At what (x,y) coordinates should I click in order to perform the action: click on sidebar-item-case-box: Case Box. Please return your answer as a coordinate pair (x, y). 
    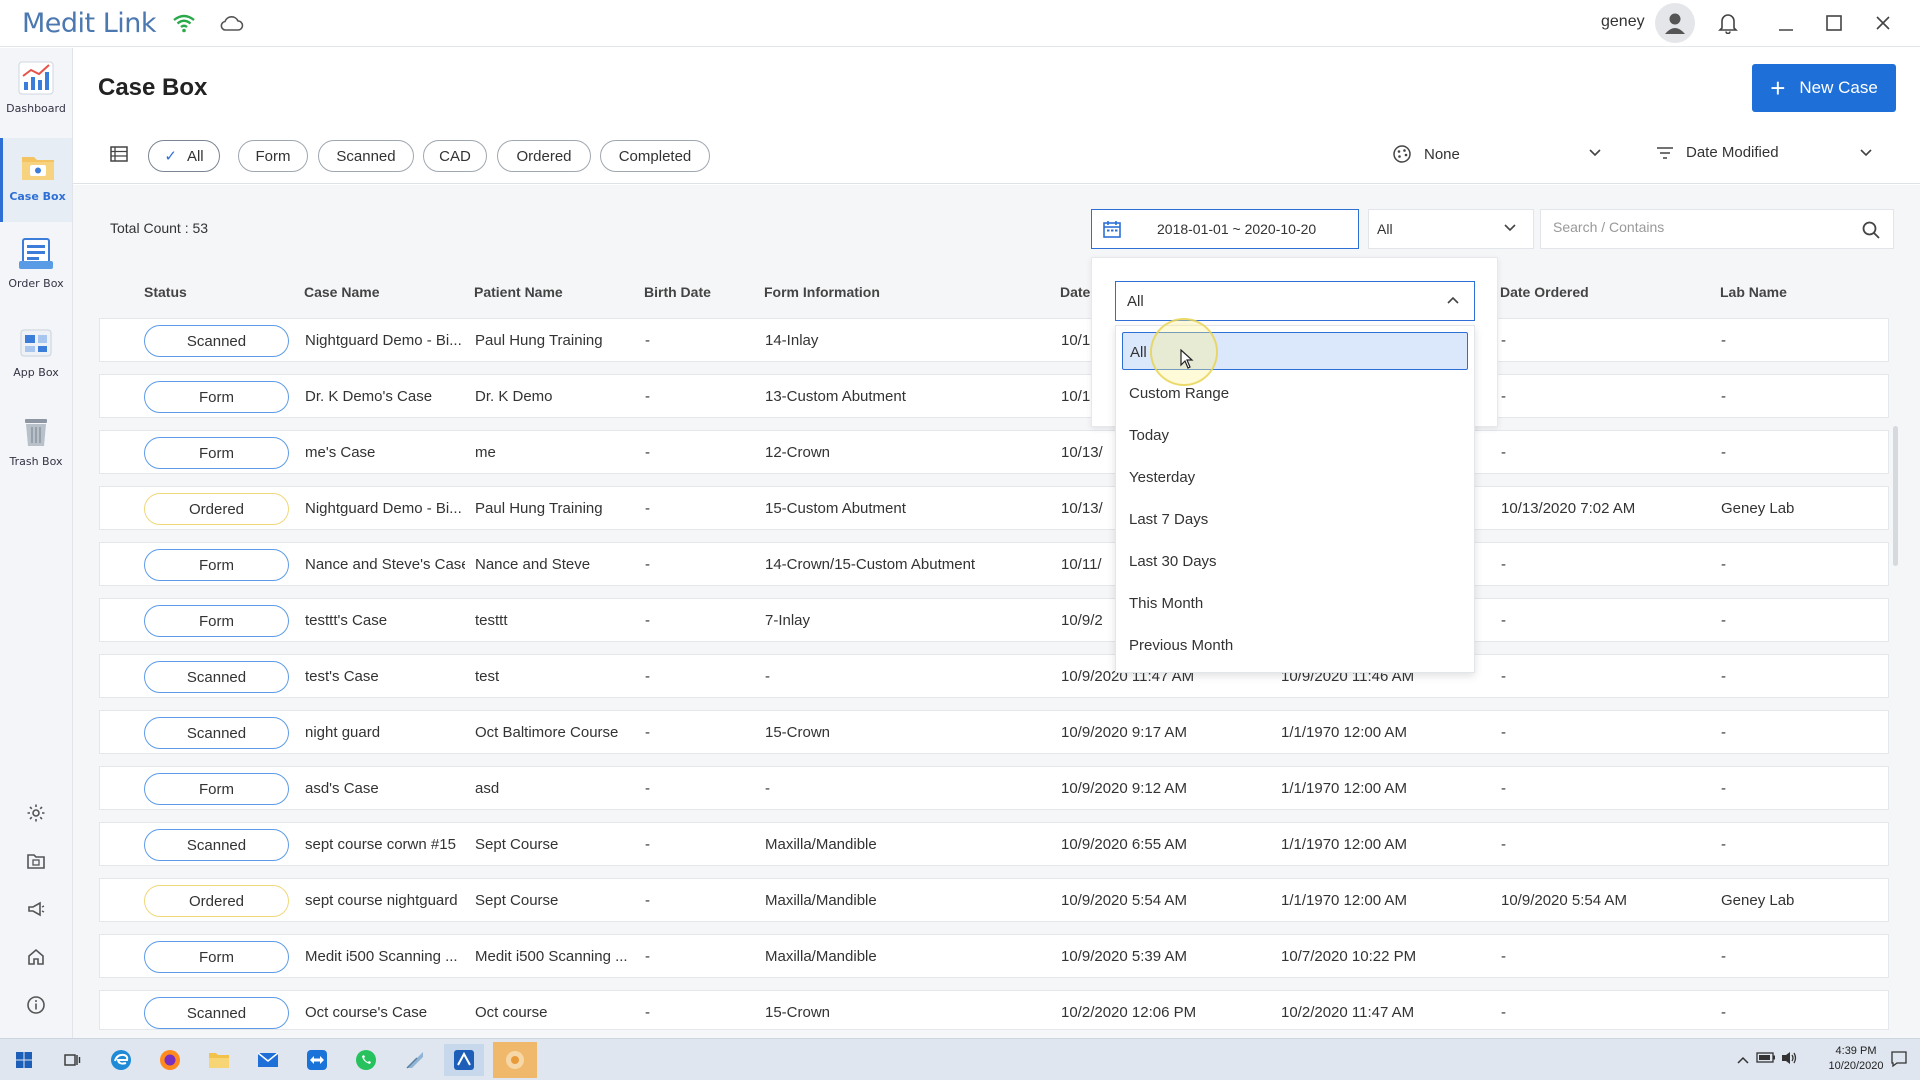
    Looking at the image, I should click on (36, 180).